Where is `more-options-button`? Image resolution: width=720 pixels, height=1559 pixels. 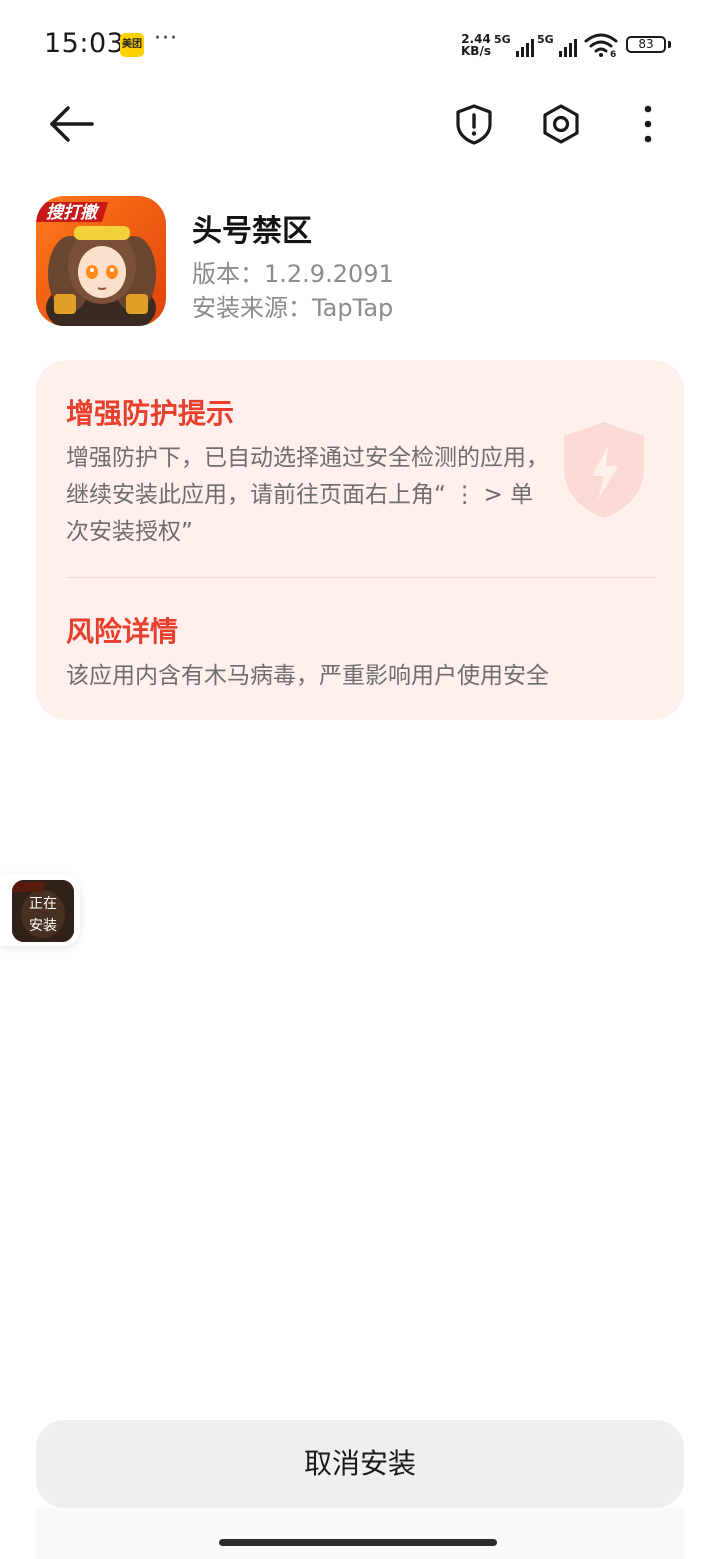 more-options-button is located at coordinates (648, 124).